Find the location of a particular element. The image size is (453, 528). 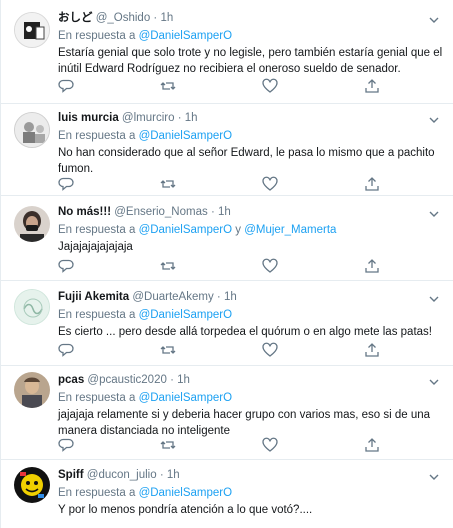

username: @DuarteAkemy is located at coordinates (172, 297).